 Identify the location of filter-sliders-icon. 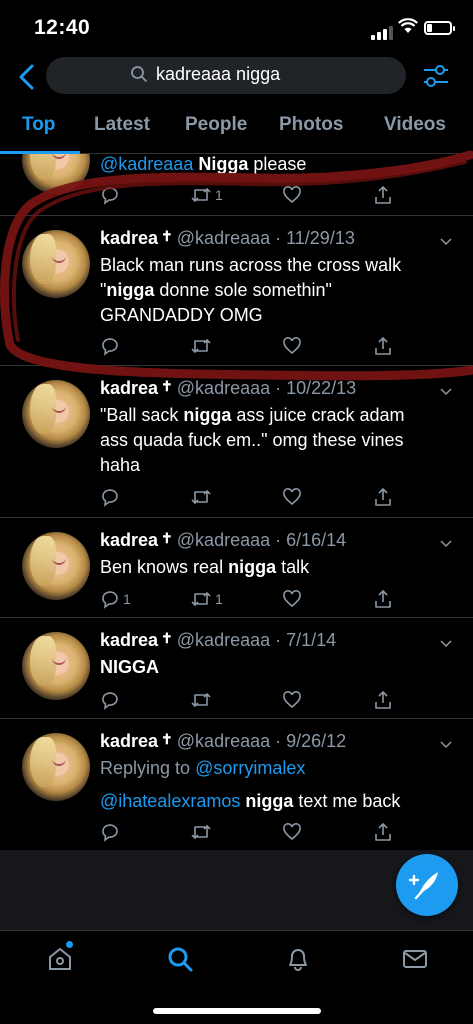
(436, 76).